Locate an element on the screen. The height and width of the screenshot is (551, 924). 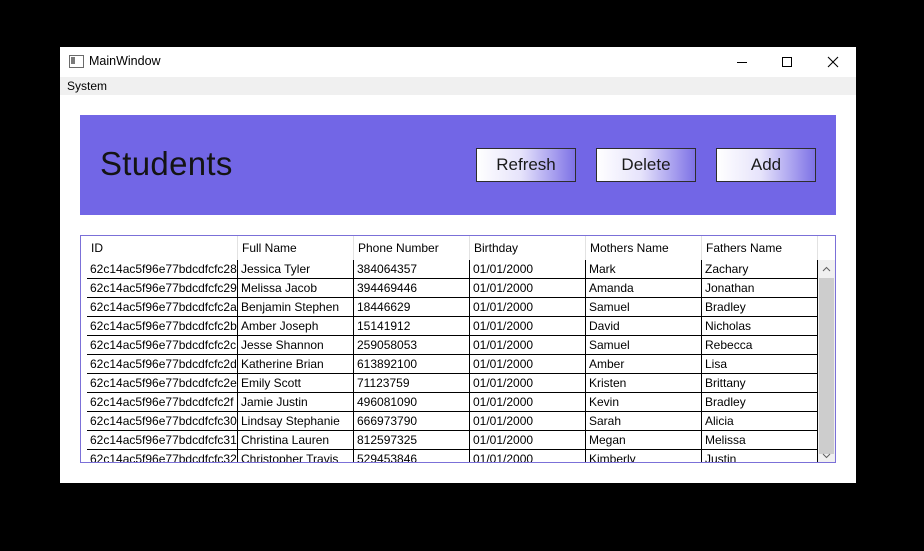
close-icon is located at coordinates (833, 62).